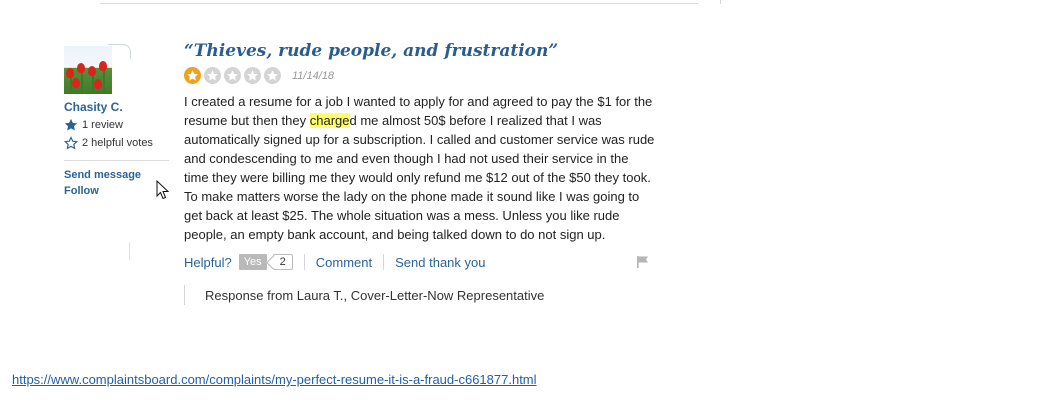 Image resolution: width=1052 pixels, height=412 pixels. Describe the element at coordinates (313, 75) in the screenshot. I see `review-date: 11/14/18` at that location.